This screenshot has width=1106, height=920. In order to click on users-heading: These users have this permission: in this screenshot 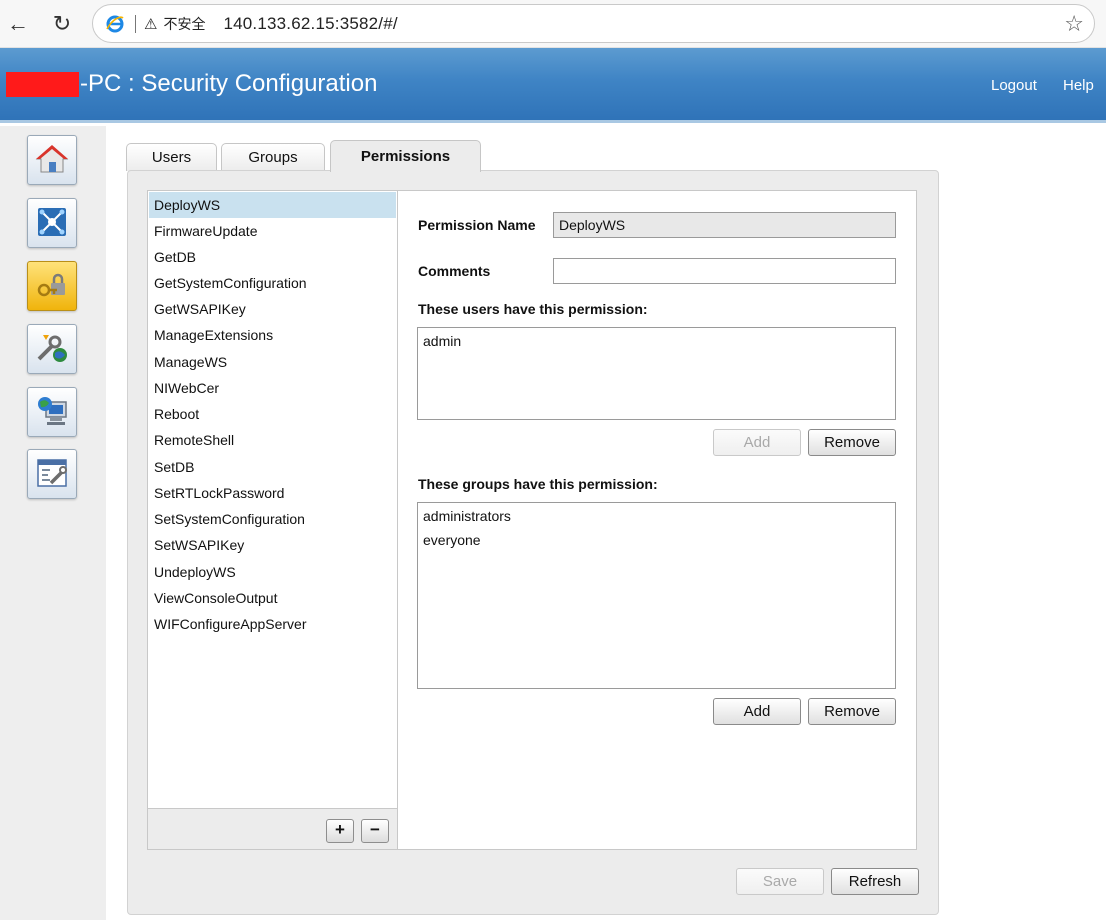, I will do `click(533, 309)`.